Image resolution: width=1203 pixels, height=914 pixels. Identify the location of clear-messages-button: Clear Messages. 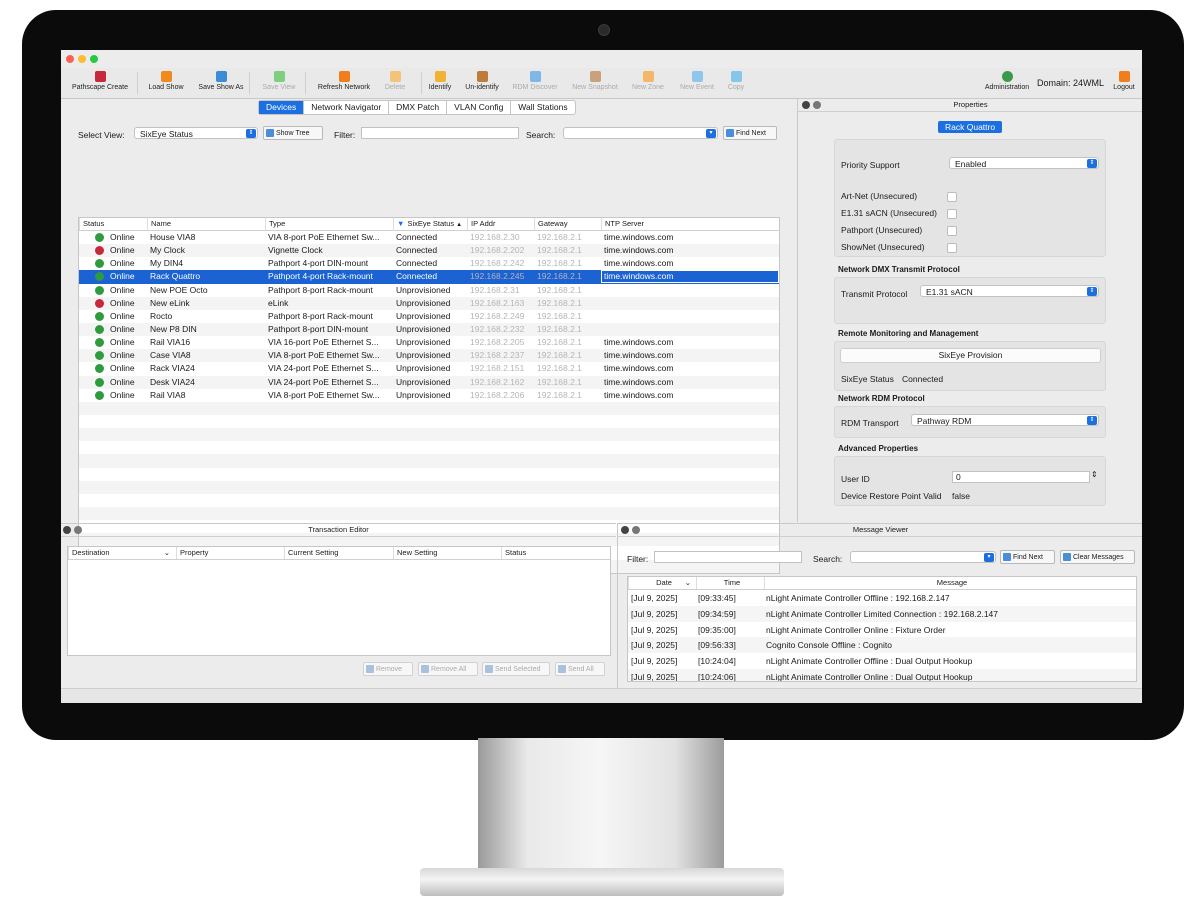
(1097, 557).